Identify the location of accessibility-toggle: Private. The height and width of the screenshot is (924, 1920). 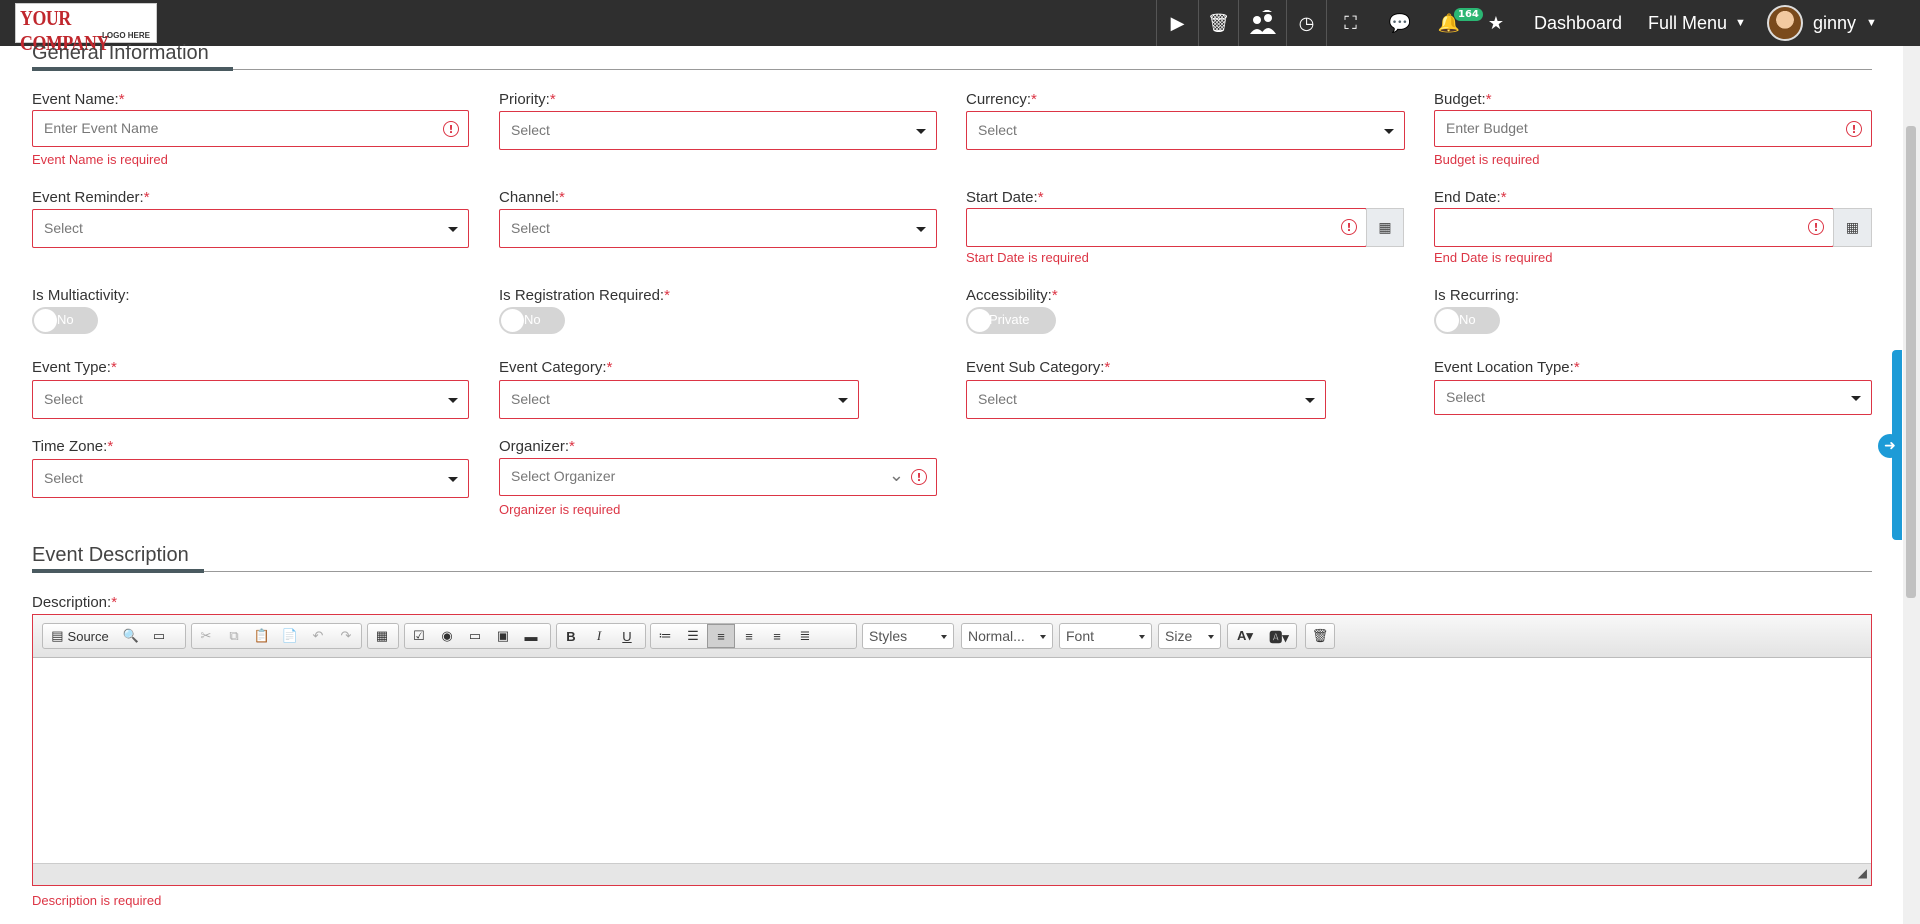
(1011, 320).